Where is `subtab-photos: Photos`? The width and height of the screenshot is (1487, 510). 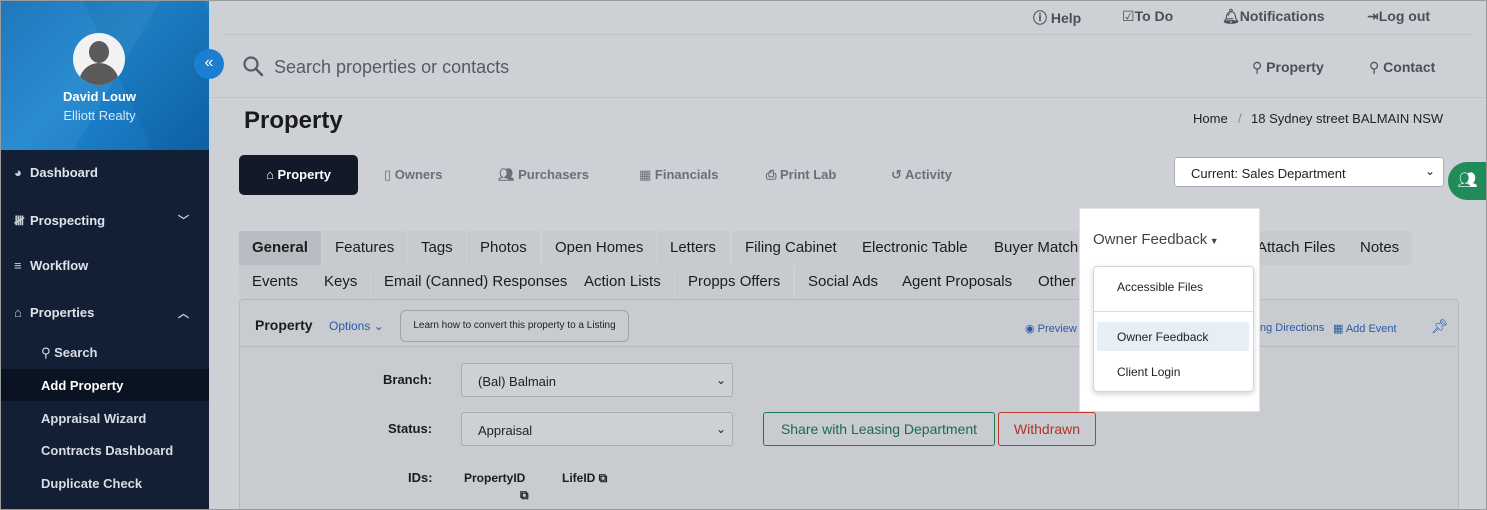
subtab-photos: Photos is located at coordinates (503, 248).